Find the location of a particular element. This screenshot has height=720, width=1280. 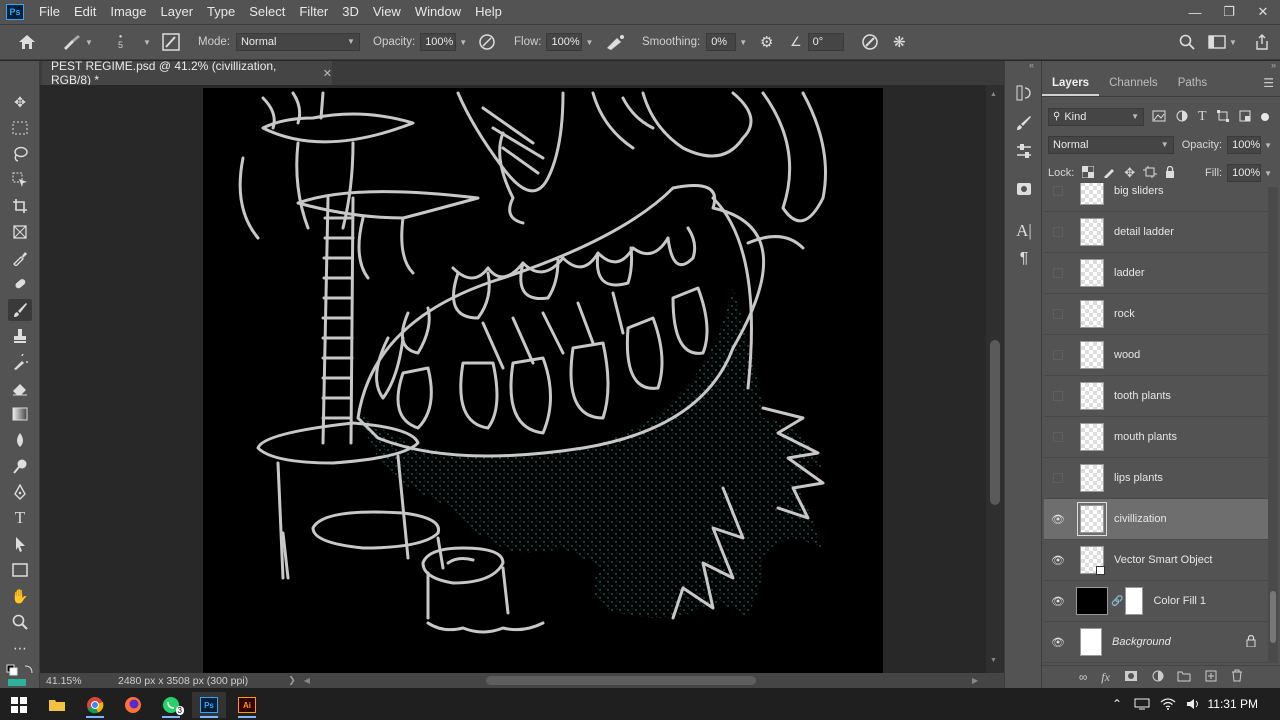

panel-menu-icon: ☰ is located at coordinates (1268, 83).